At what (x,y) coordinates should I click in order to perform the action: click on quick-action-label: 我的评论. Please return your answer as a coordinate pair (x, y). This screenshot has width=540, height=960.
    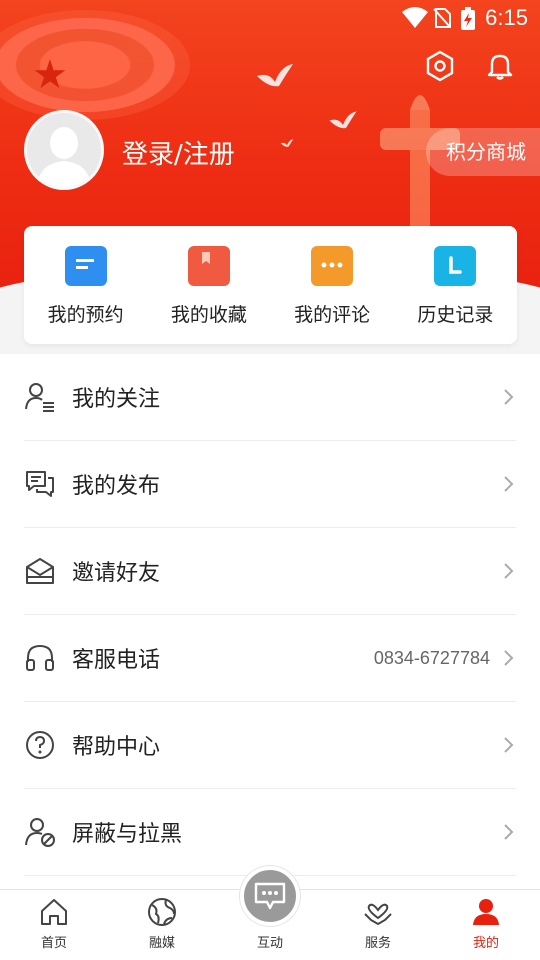
    Looking at the image, I should click on (332, 315).